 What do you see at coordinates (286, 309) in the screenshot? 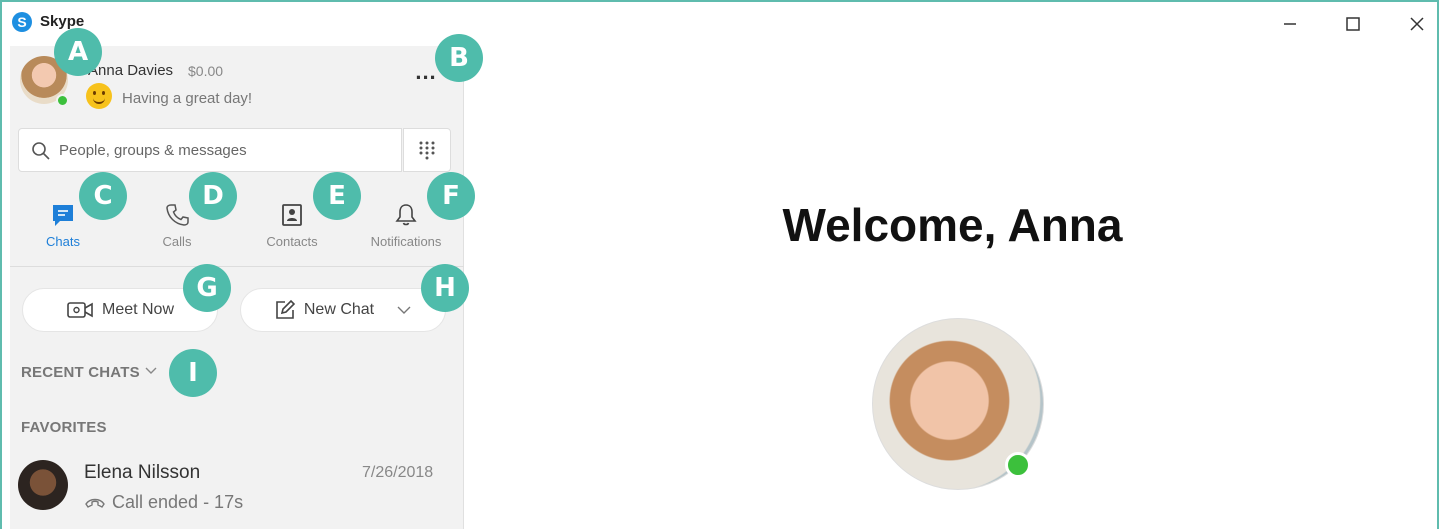
I see `compose-icon` at bounding box center [286, 309].